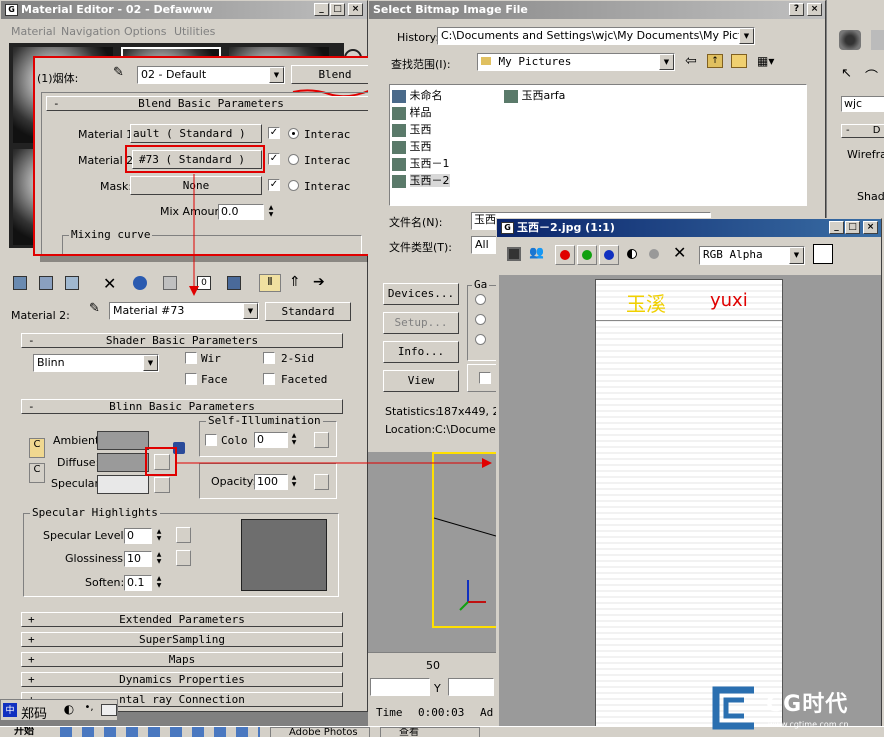  I want to click on mask-interactive-radio, so click(293, 185).